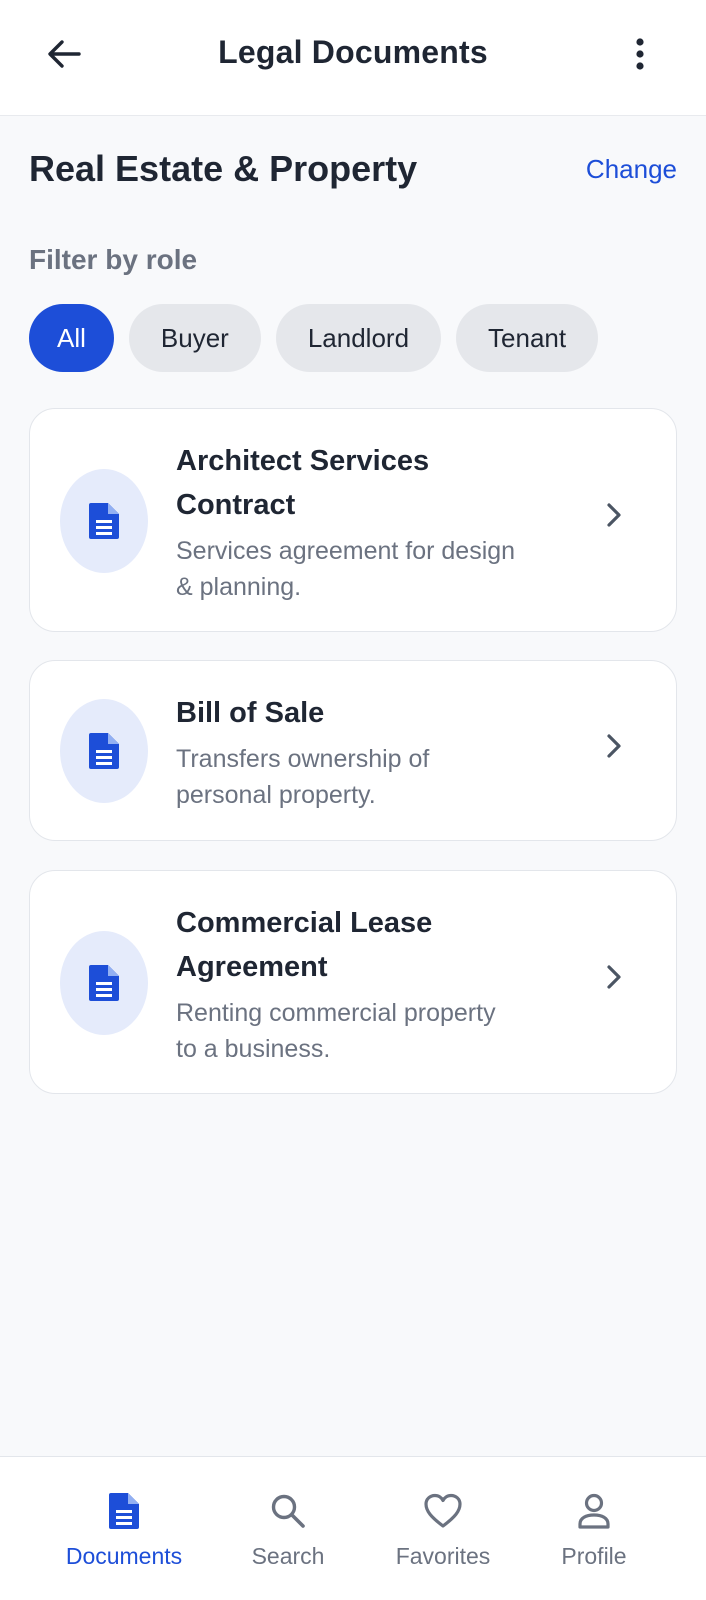  I want to click on search-icon, so click(288, 1511).